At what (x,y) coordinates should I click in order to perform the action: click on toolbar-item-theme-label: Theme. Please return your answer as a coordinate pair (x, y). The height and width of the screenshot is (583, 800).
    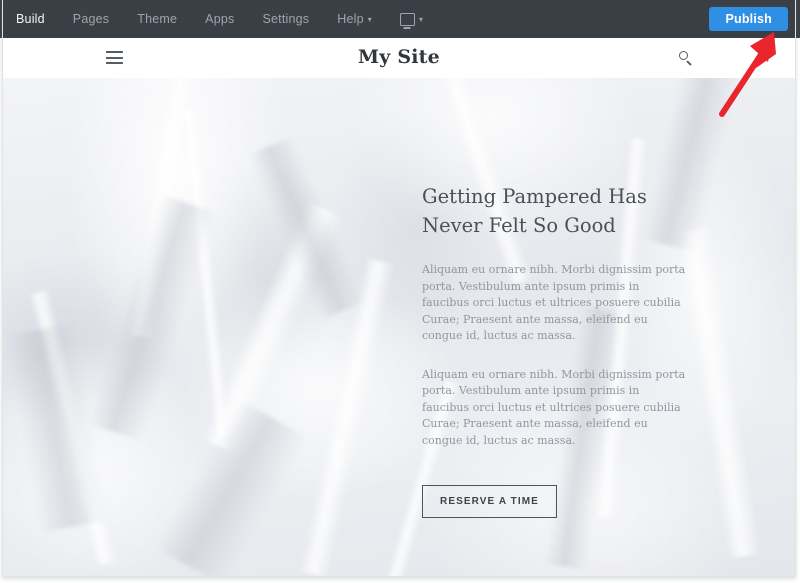
    Looking at the image, I should click on (157, 19).